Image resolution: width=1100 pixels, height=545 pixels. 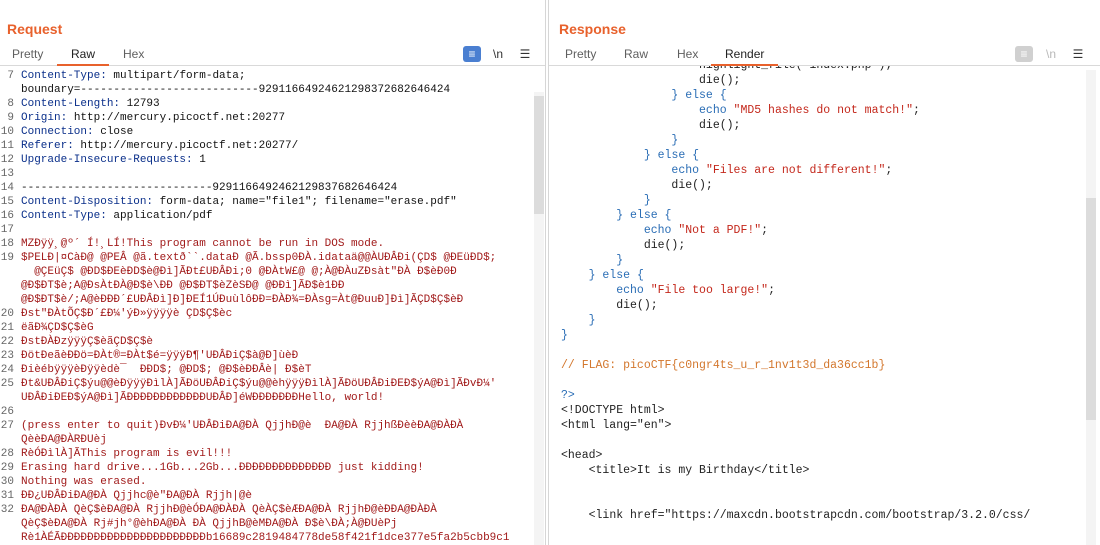 I want to click on tab-render: Render, so click(x=744, y=56).